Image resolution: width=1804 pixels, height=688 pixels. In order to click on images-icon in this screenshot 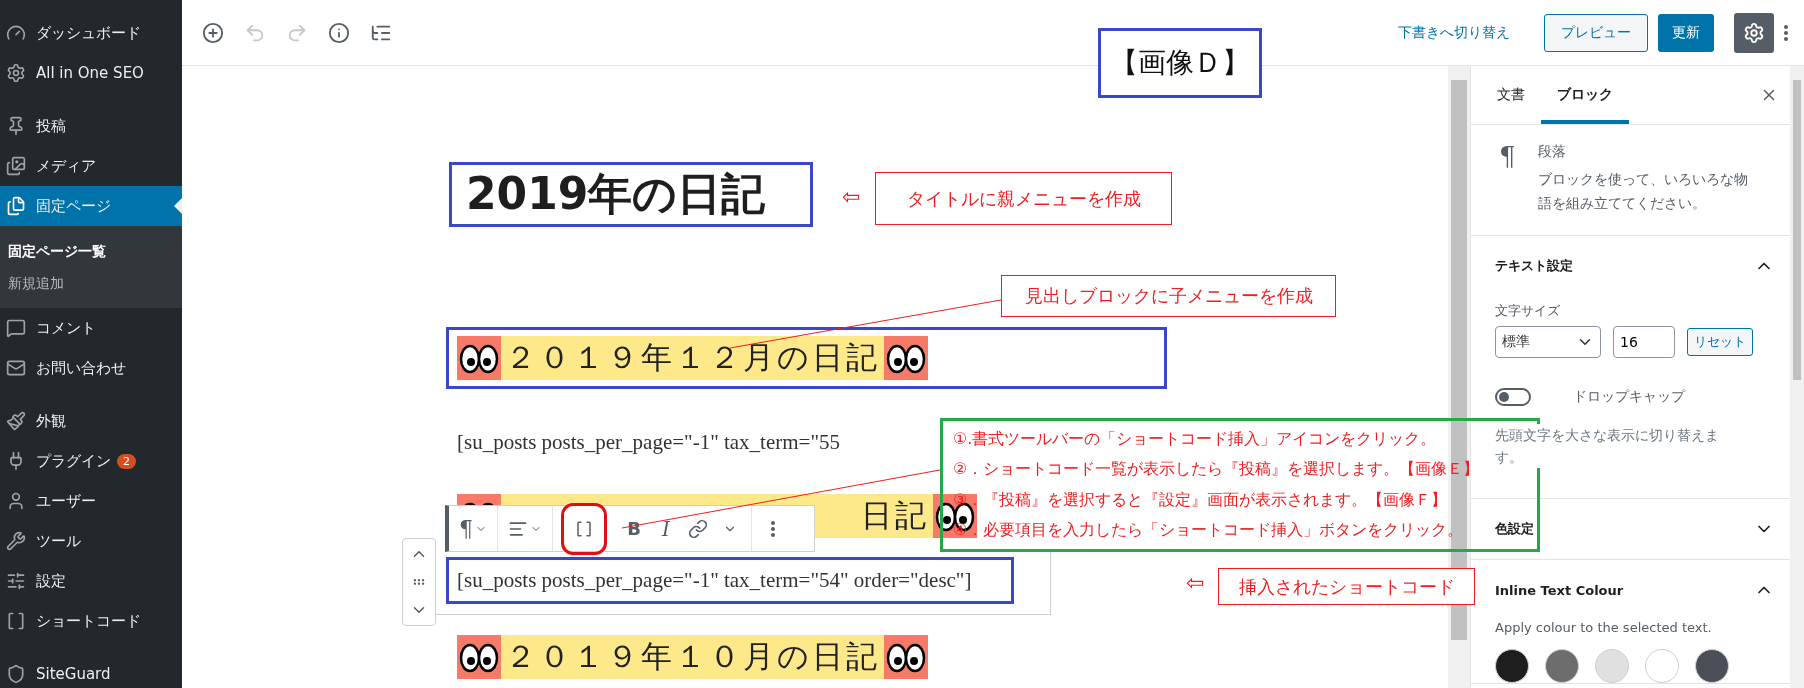, I will do `click(16, 166)`.